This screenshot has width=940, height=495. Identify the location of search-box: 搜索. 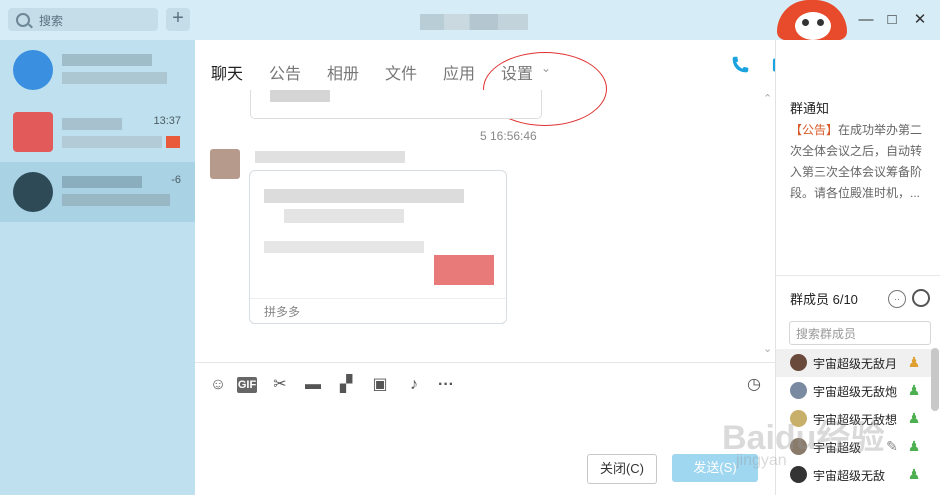
(83, 19).